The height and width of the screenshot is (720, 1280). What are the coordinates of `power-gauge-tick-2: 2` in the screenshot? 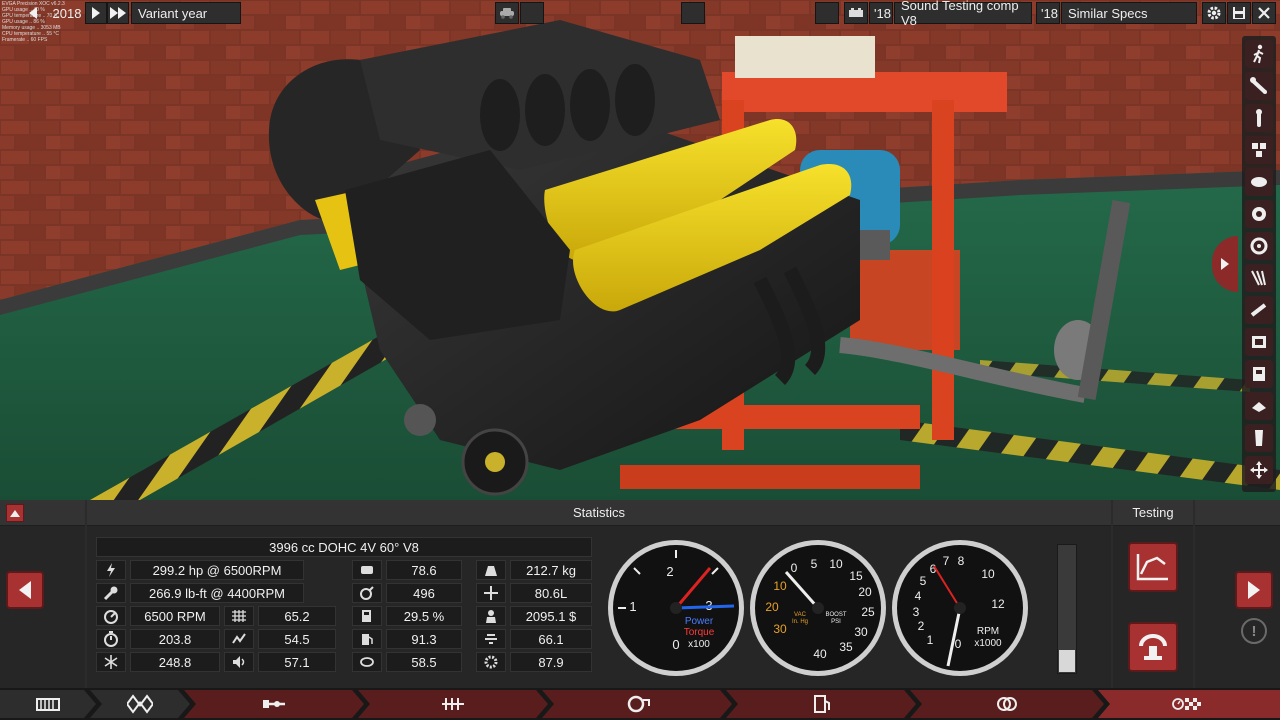 It's located at (669, 571).